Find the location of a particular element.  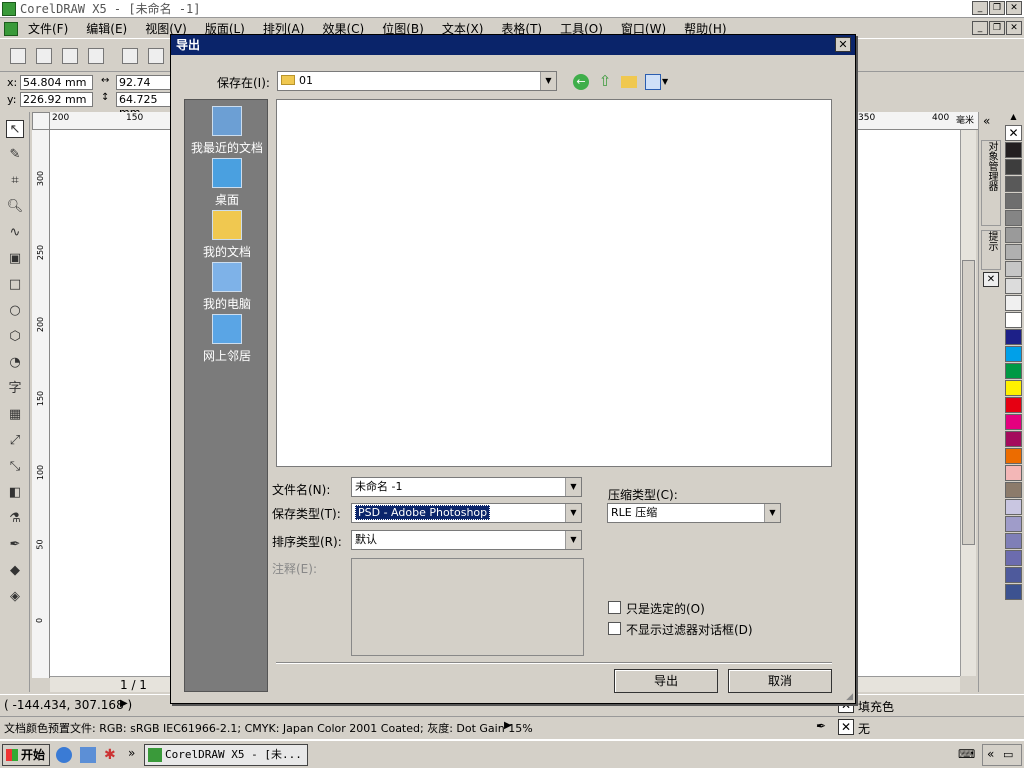

view-menu-icon is located at coordinates (653, 82).